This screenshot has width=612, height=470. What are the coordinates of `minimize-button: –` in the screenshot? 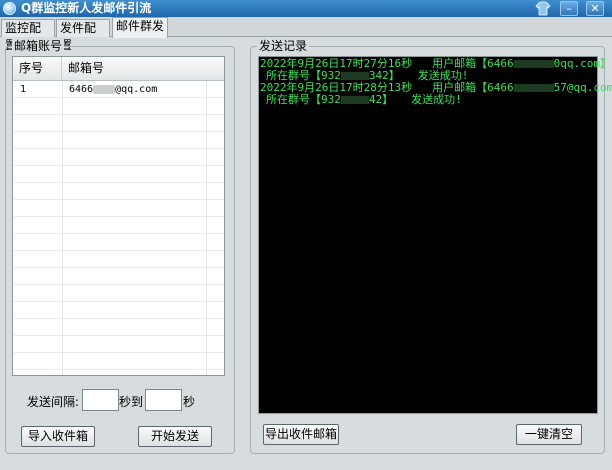 It's located at (569, 8).